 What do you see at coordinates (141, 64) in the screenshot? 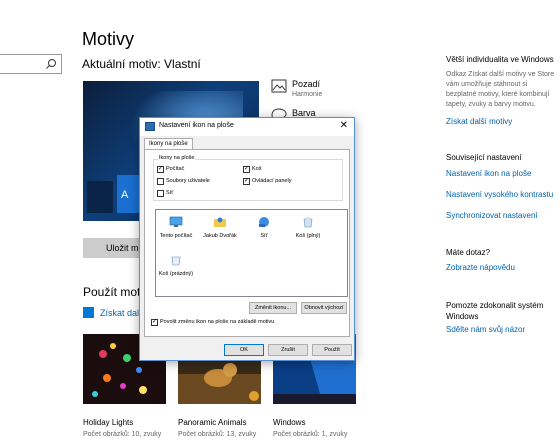
I see `current-theme-label: Aktuální motiv: Vlastní` at bounding box center [141, 64].